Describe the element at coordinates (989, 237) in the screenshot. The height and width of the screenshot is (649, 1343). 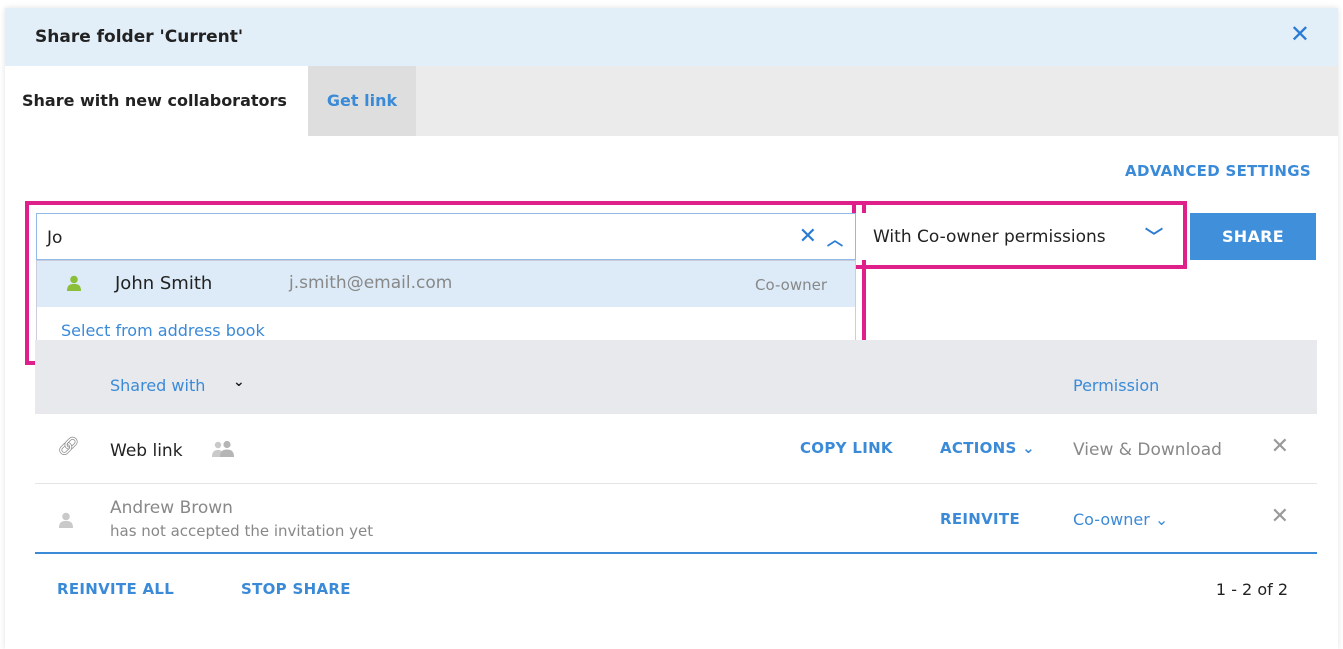
I see `permission-select-value: With Co-owner permissions` at that location.